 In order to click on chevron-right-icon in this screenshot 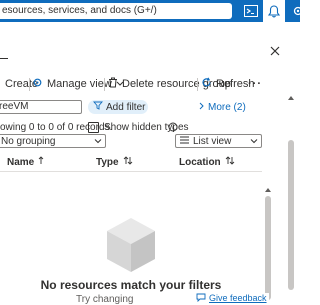, I will do `click(202, 107)`.